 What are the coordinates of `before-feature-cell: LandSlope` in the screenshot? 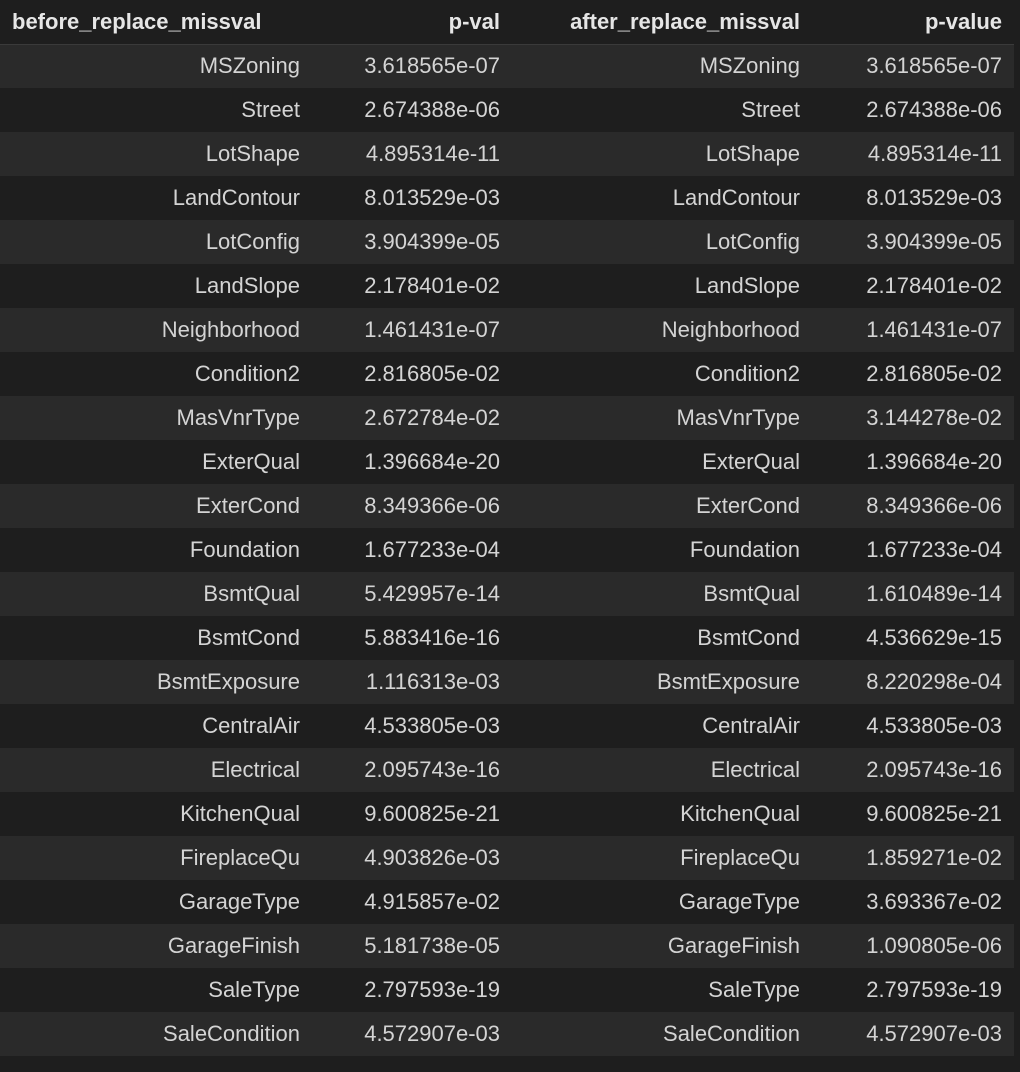 It's located at (247, 285).